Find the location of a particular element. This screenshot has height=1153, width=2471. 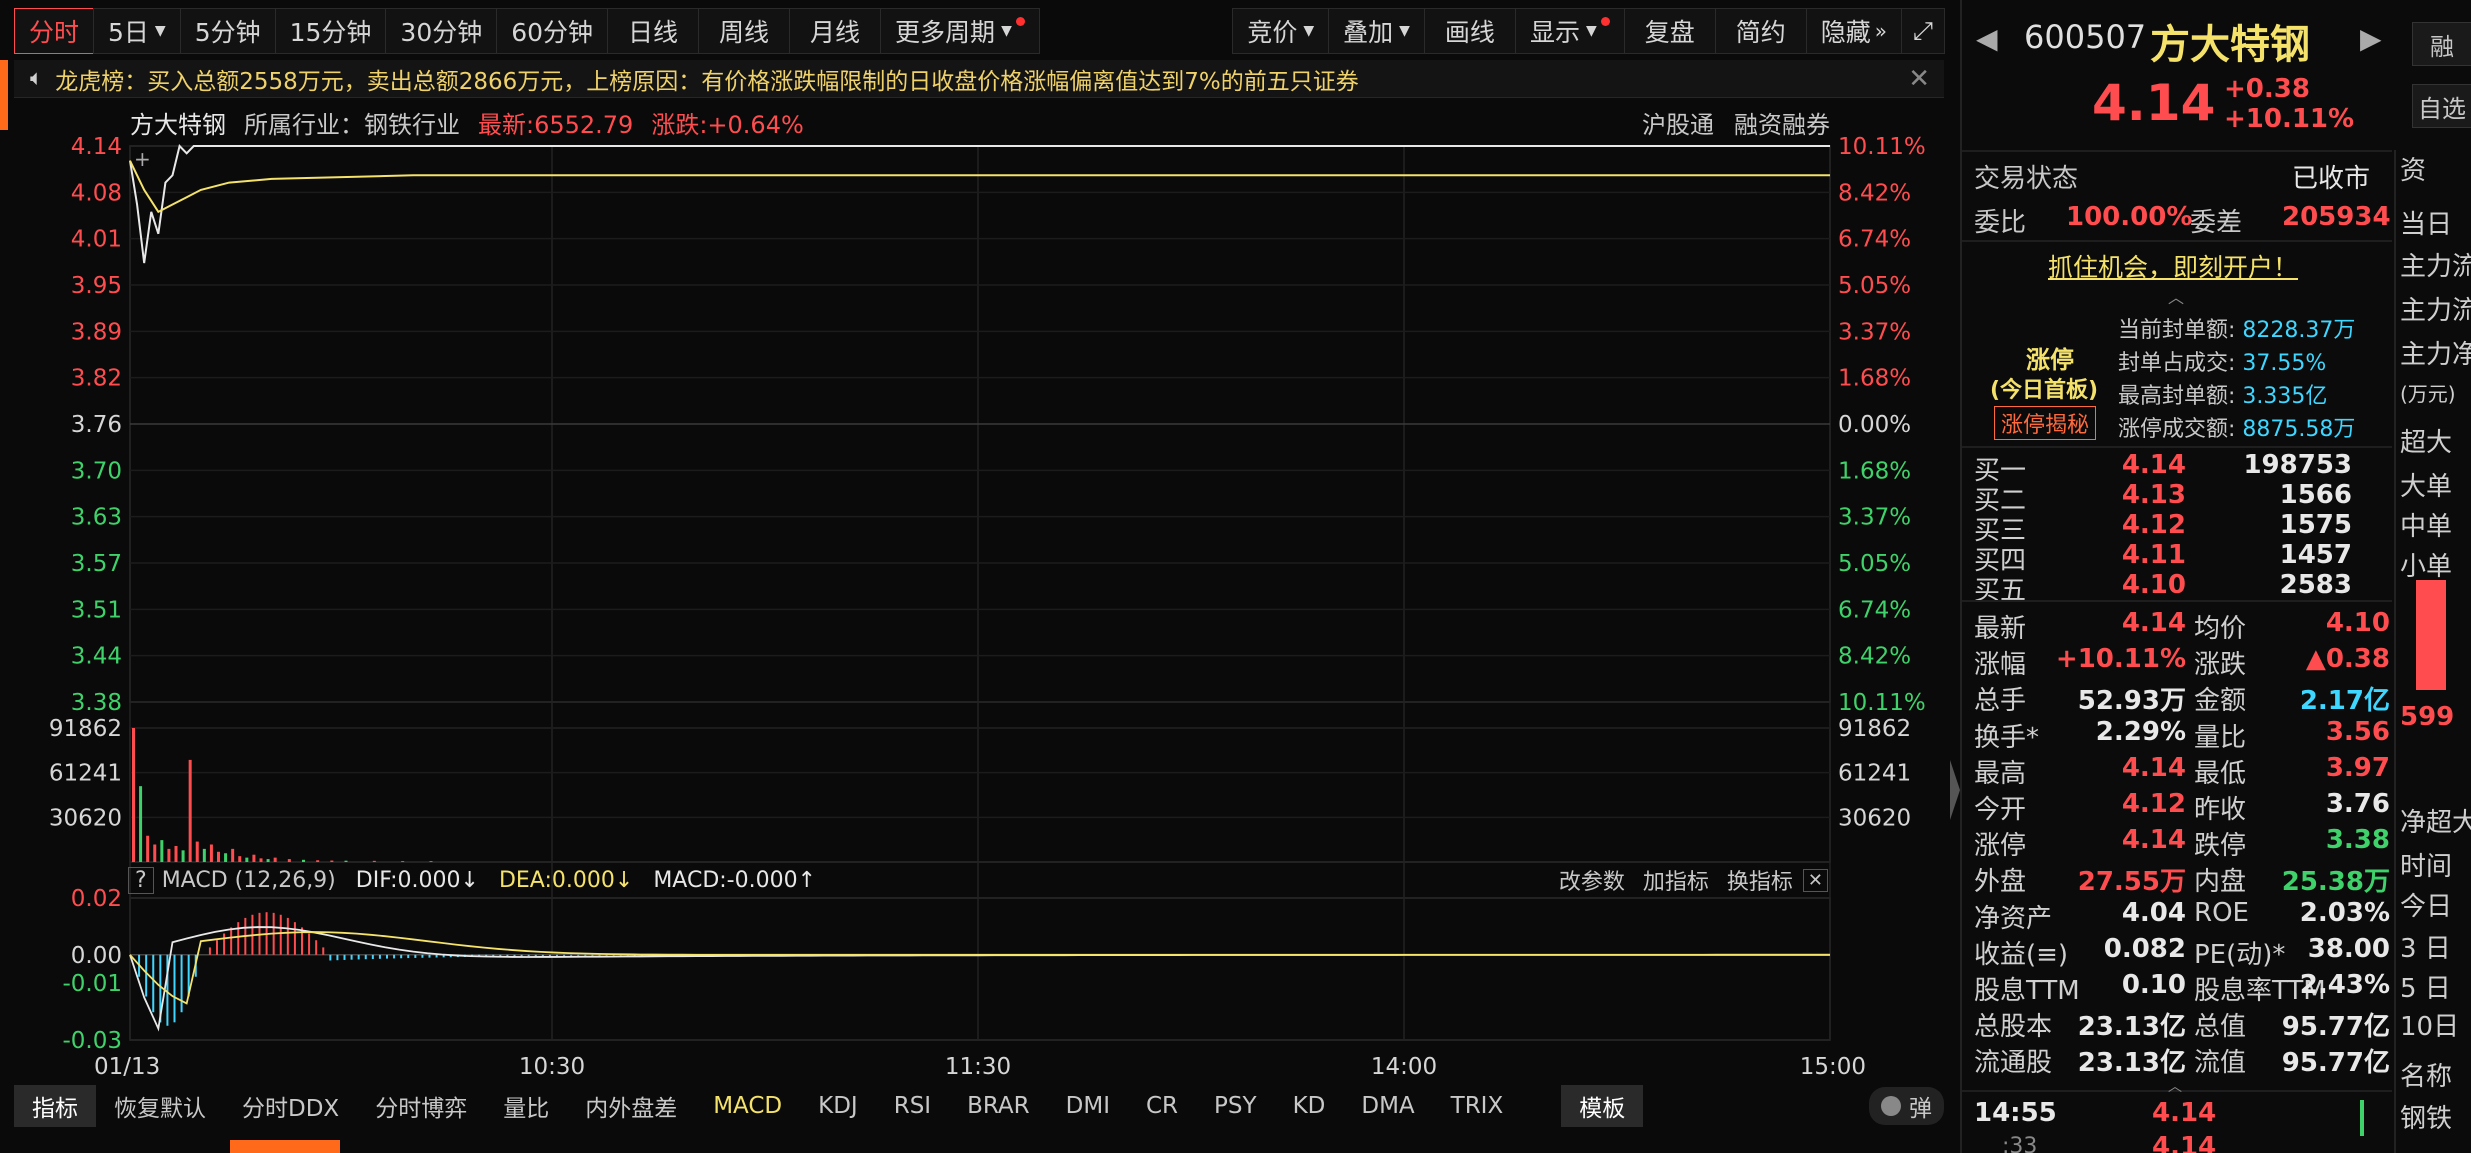

tab-kdj: KDJ is located at coordinates (838, 1106).